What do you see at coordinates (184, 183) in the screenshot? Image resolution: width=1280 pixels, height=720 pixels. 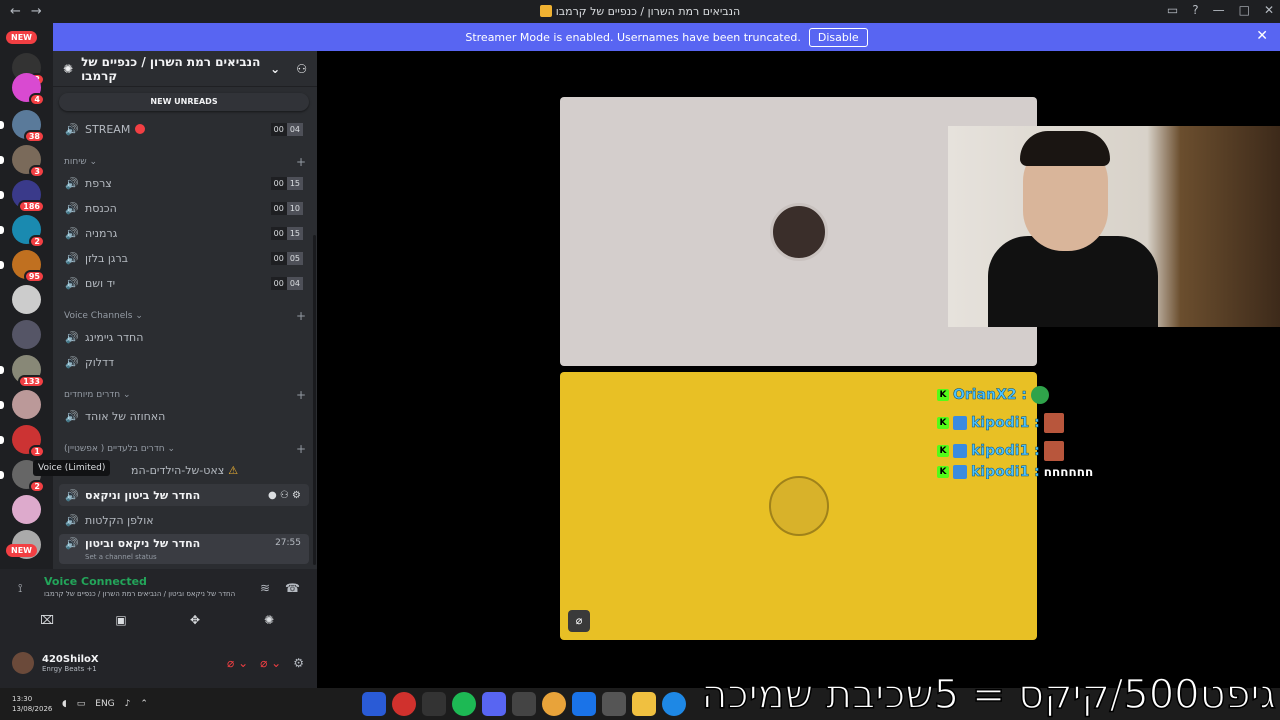 I see `channel-item: 🔊 צרפת 00 15` at bounding box center [184, 183].